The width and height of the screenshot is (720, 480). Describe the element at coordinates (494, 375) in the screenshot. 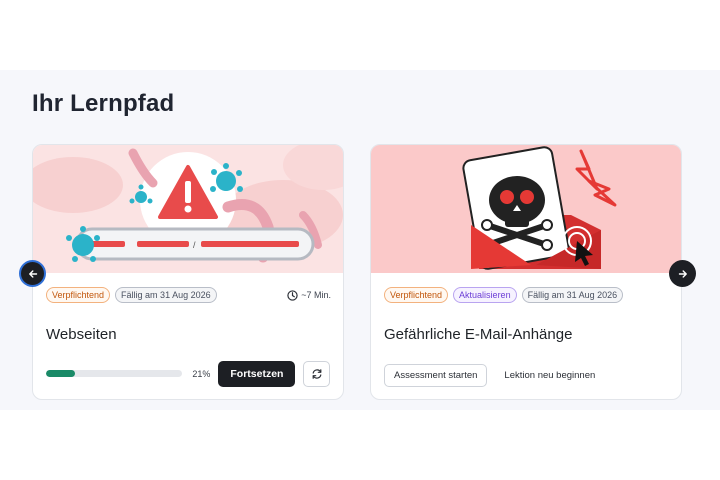

I see `card-actions: Assessment starten Lektion neu beginnen` at that location.